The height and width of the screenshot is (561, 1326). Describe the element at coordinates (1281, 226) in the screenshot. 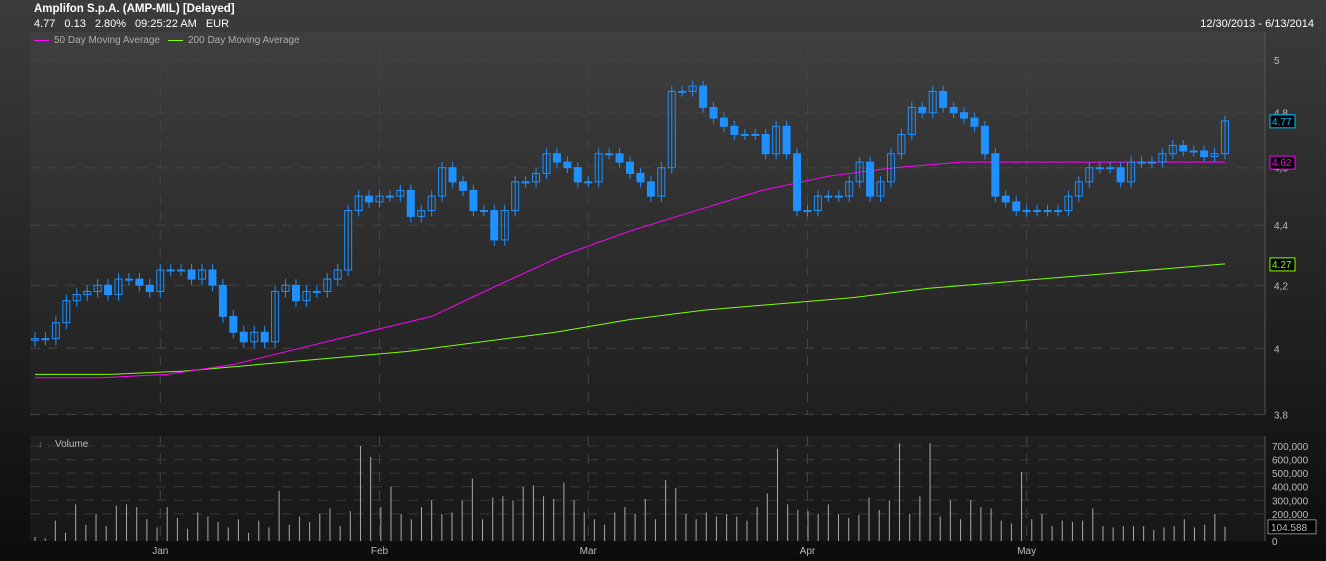

I see `y-tick-label: 4,4` at that location.